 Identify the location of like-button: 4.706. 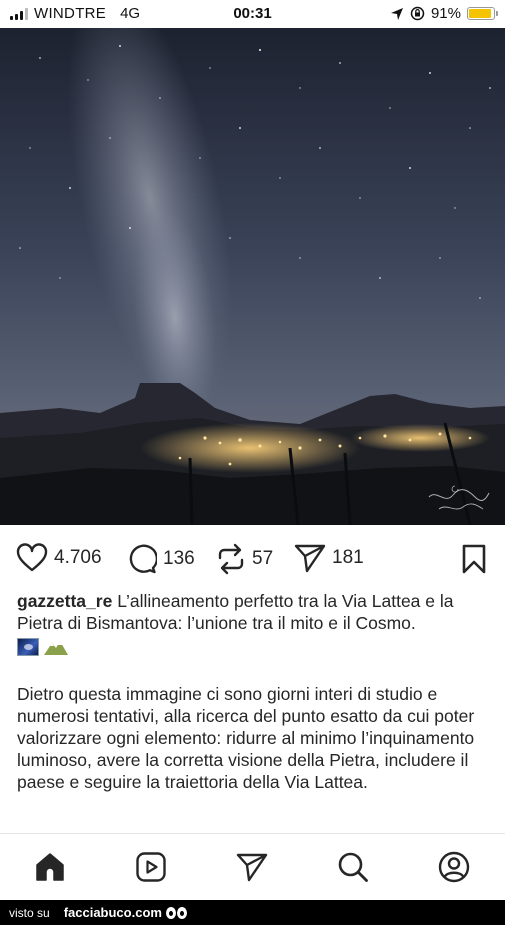
(59, 558).